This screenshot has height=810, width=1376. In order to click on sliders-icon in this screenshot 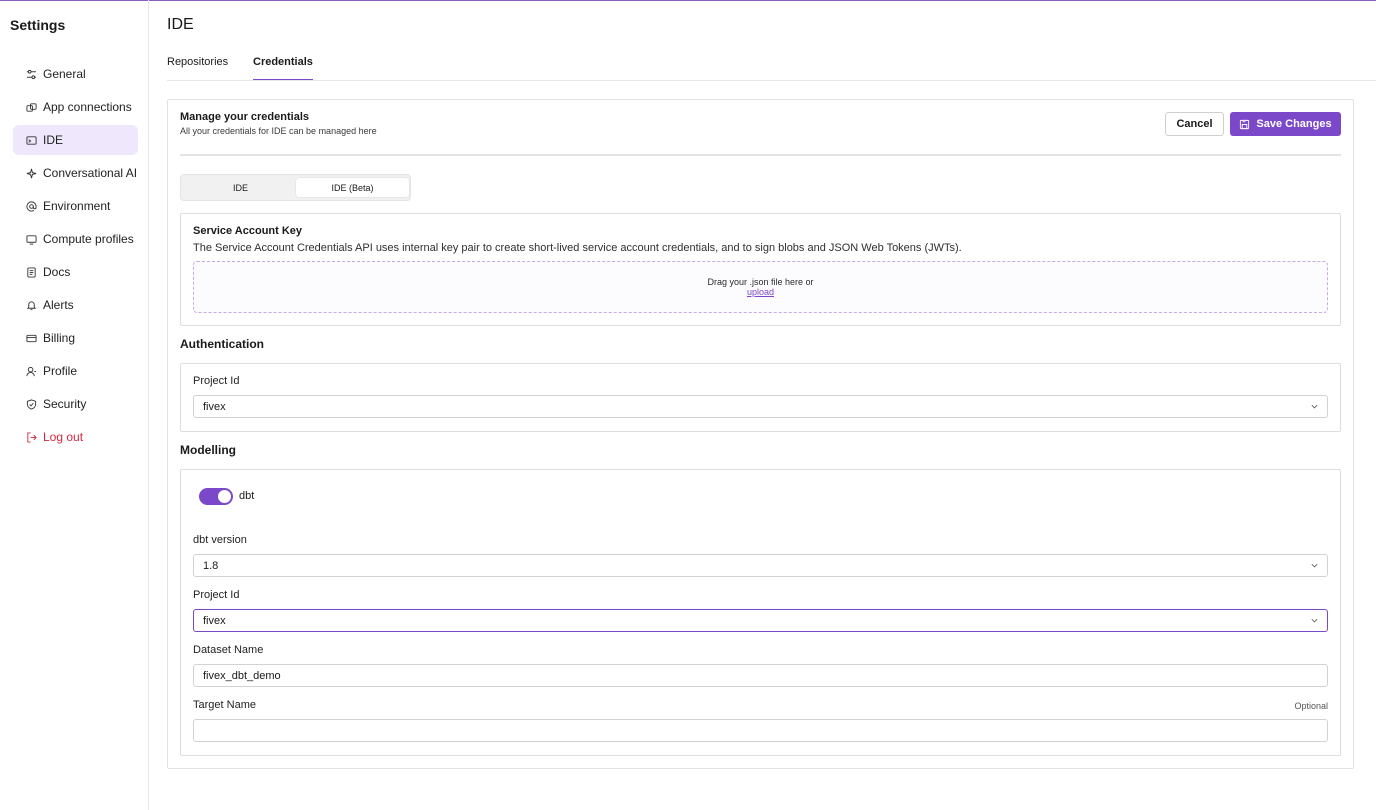, I will do `click(31, 74)`.